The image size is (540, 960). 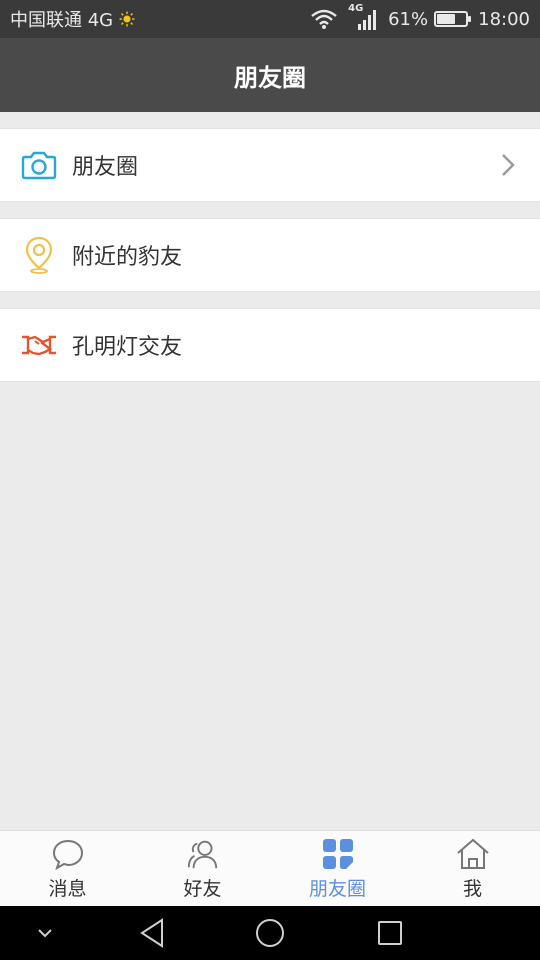 I want to click on home-icon, so click(x=473, y=854).